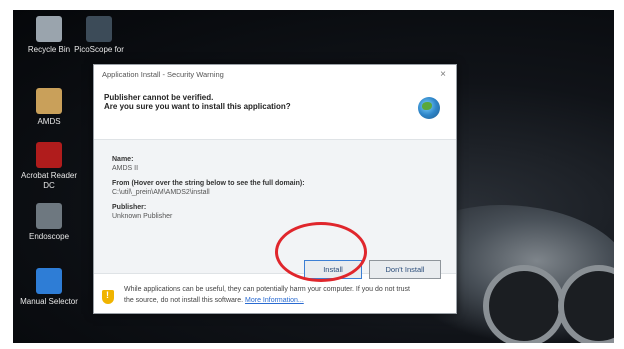 The image size is (624, 349). I want to click on desktop-icon-label: PicoScope for, so click(99, 49).